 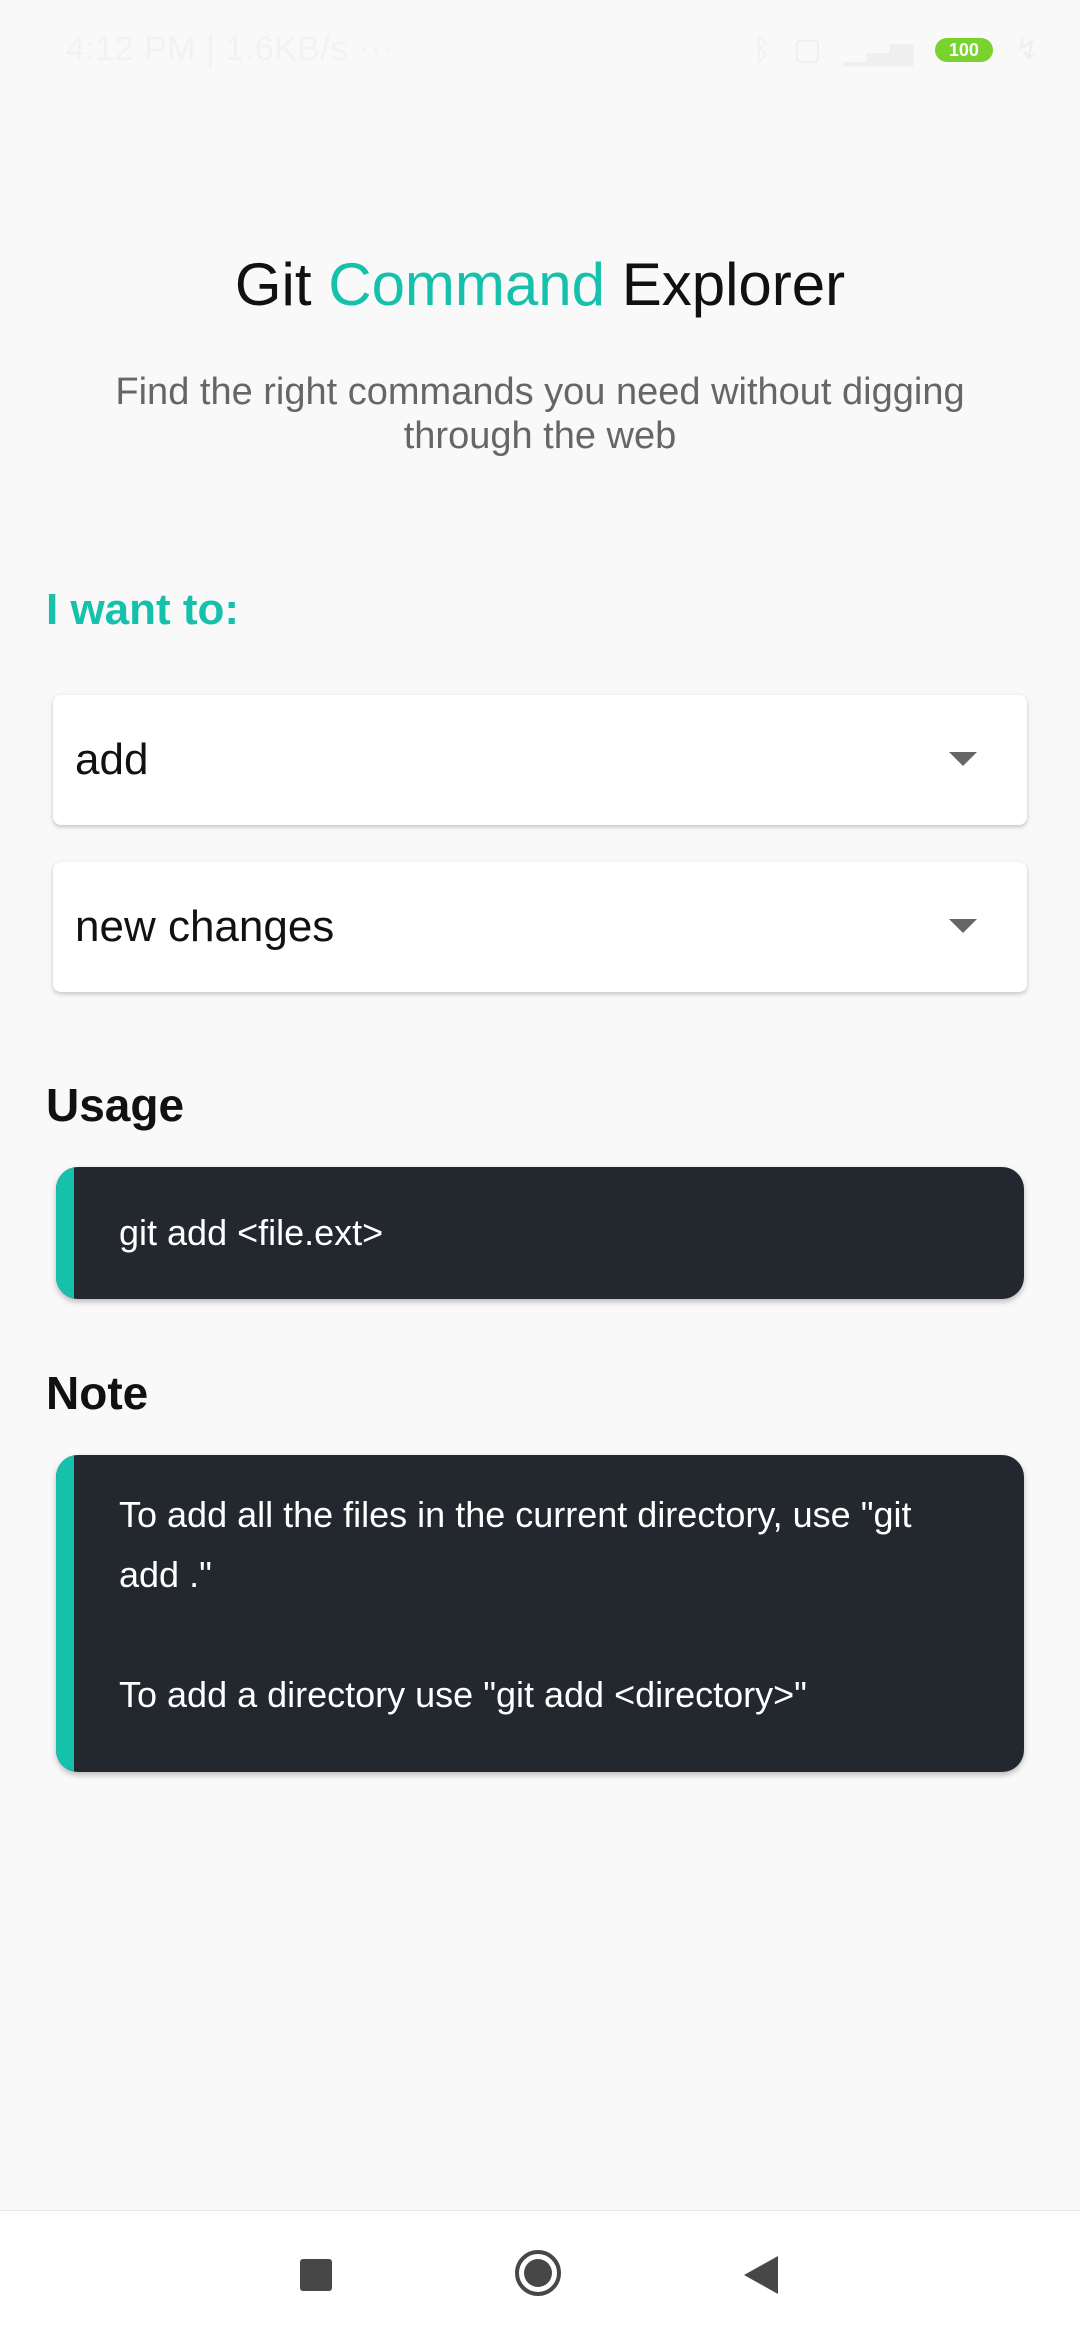 I want to click on usage-card: git add <file.ext>, so click(x=540, y=1233).